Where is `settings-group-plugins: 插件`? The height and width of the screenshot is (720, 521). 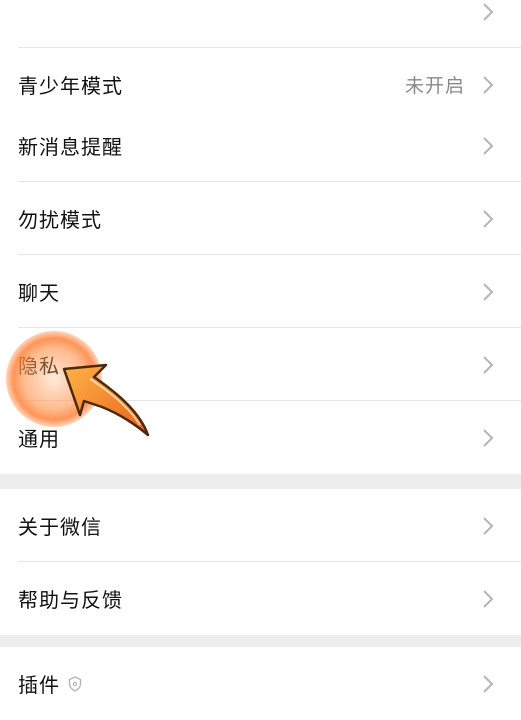
settings-group-plugins: 插件 is located at coordinates (260, 683).